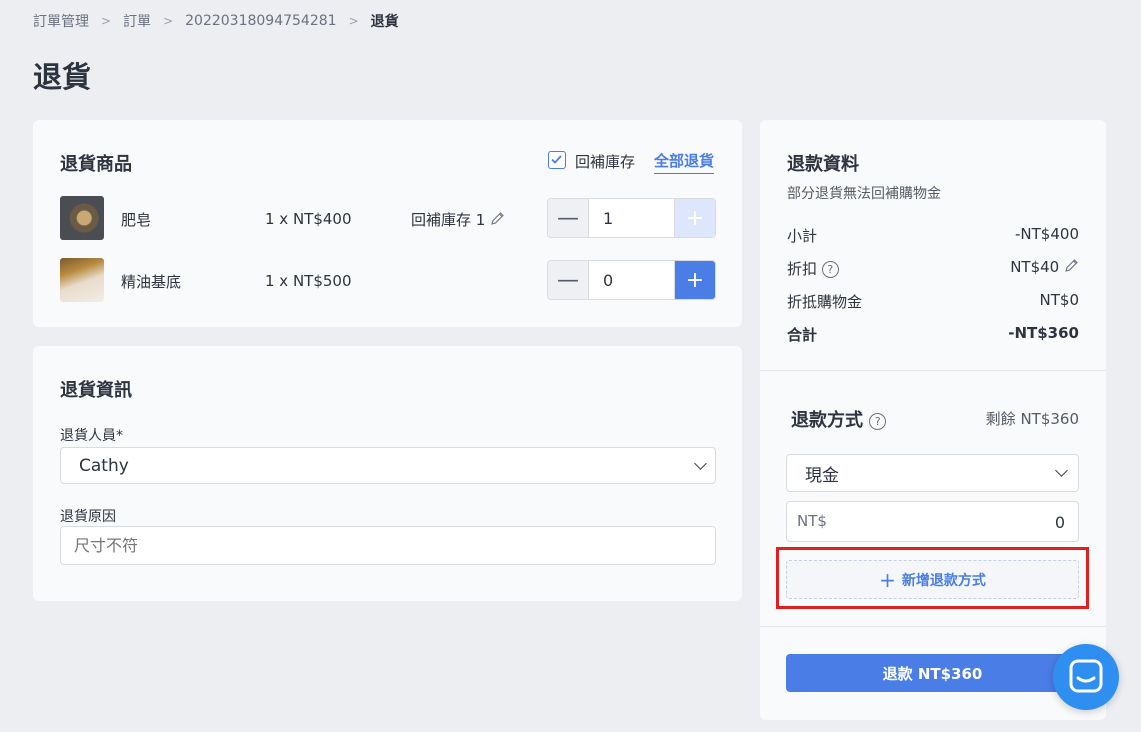 The width and height of the screenshot is (1141, 732). I want to click on check-icon, so click(556, 159).